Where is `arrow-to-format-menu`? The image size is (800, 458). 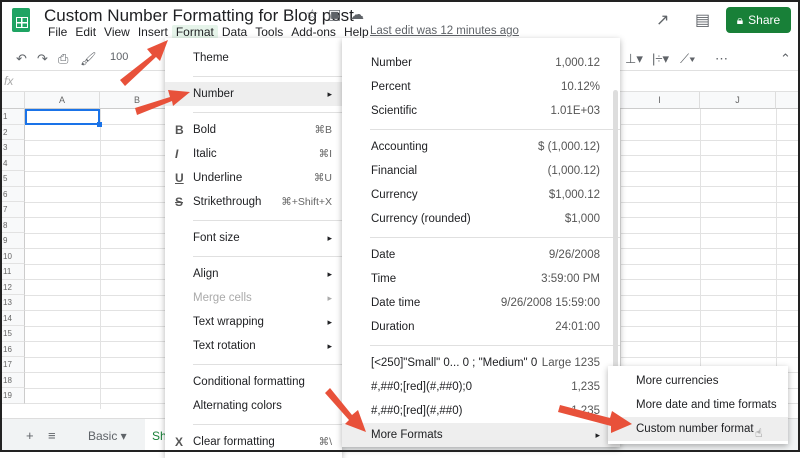
arrow-to-format-menu is located at coordinates (144, 63).